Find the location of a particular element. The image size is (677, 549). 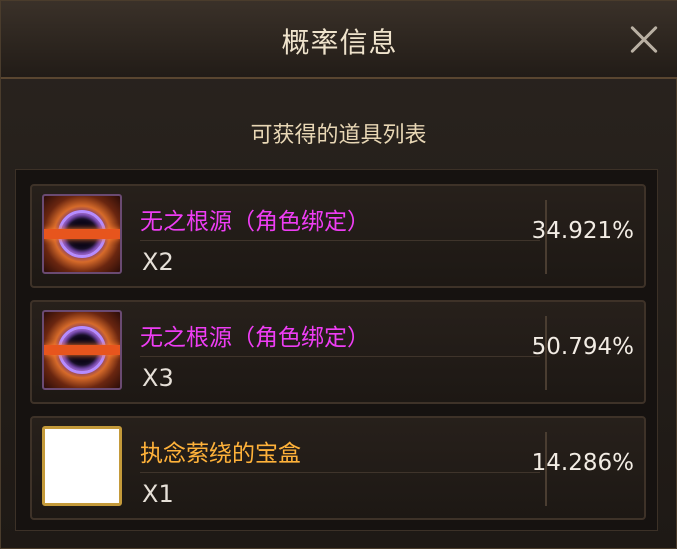

item-quantity: X2 is located at coordinates (158, 262).